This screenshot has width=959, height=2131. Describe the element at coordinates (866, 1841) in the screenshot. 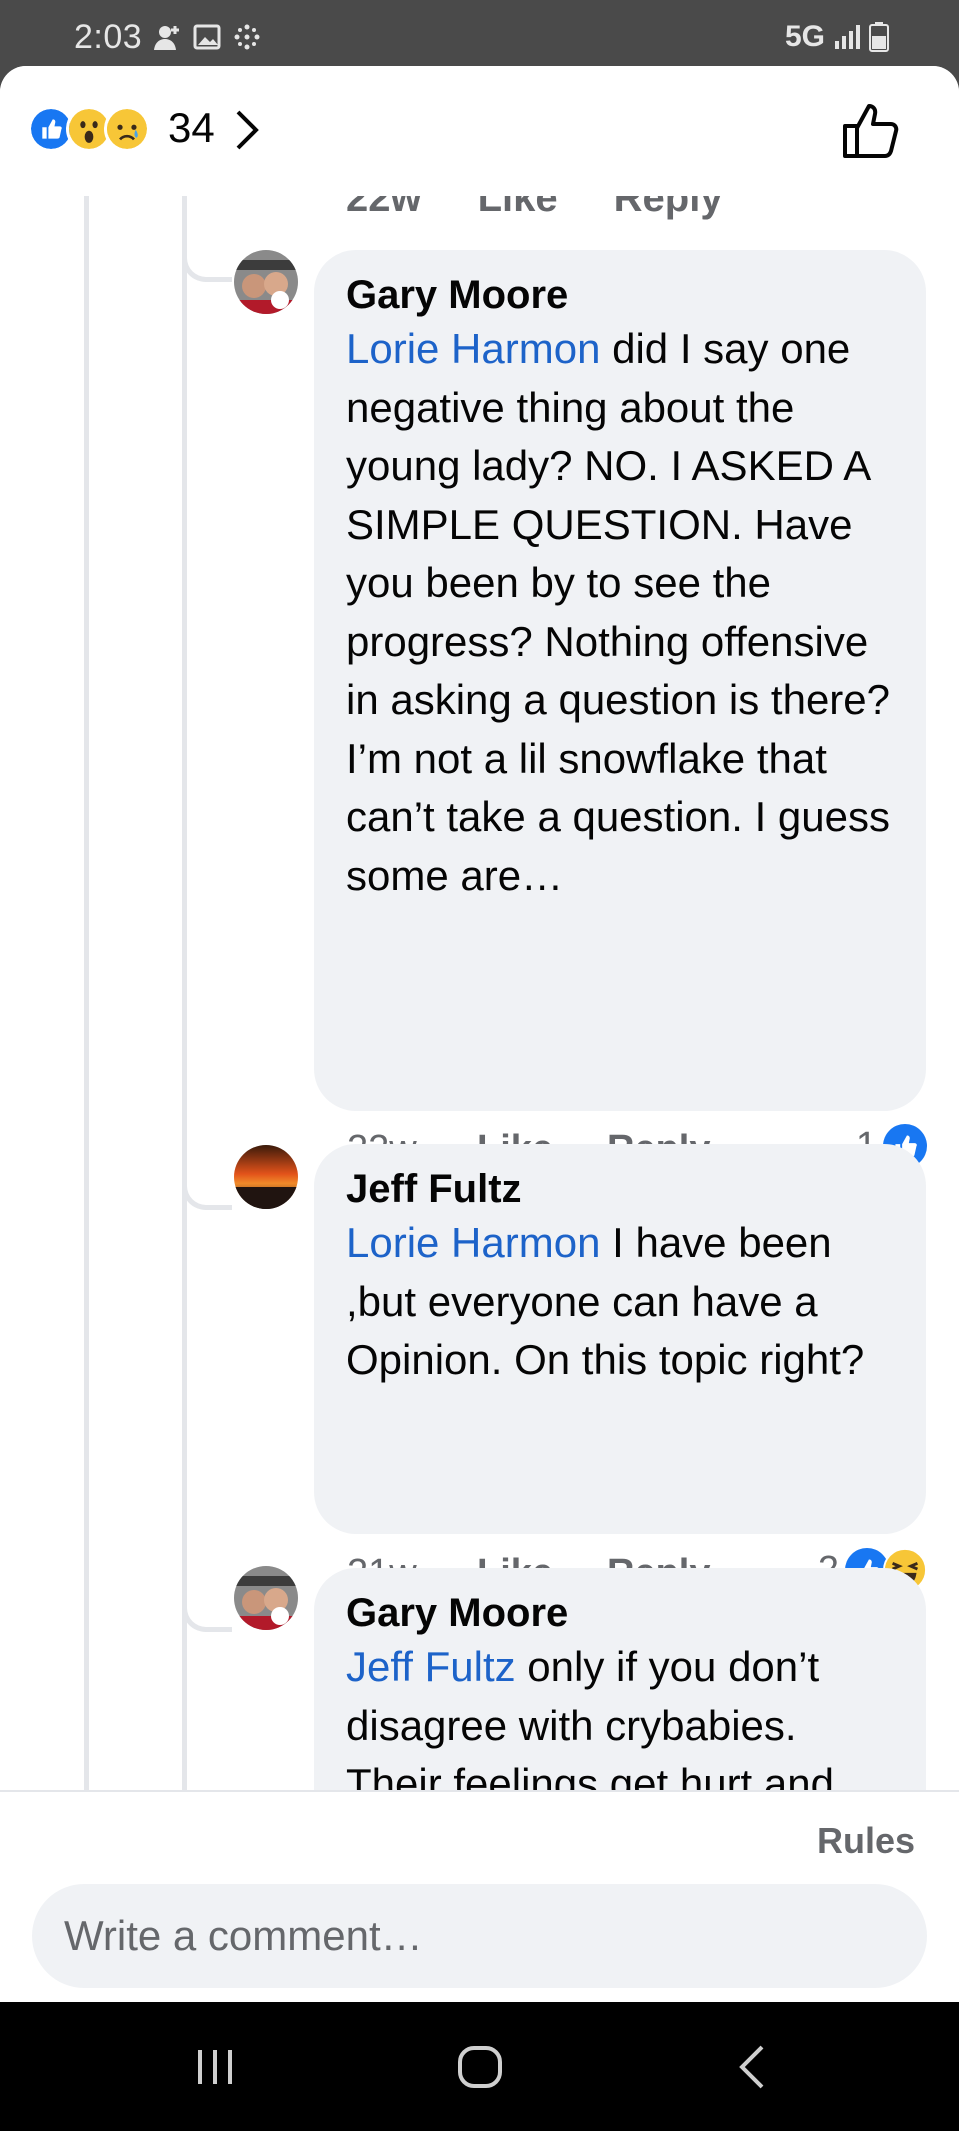

I see `rules-link: Rules` at that location.